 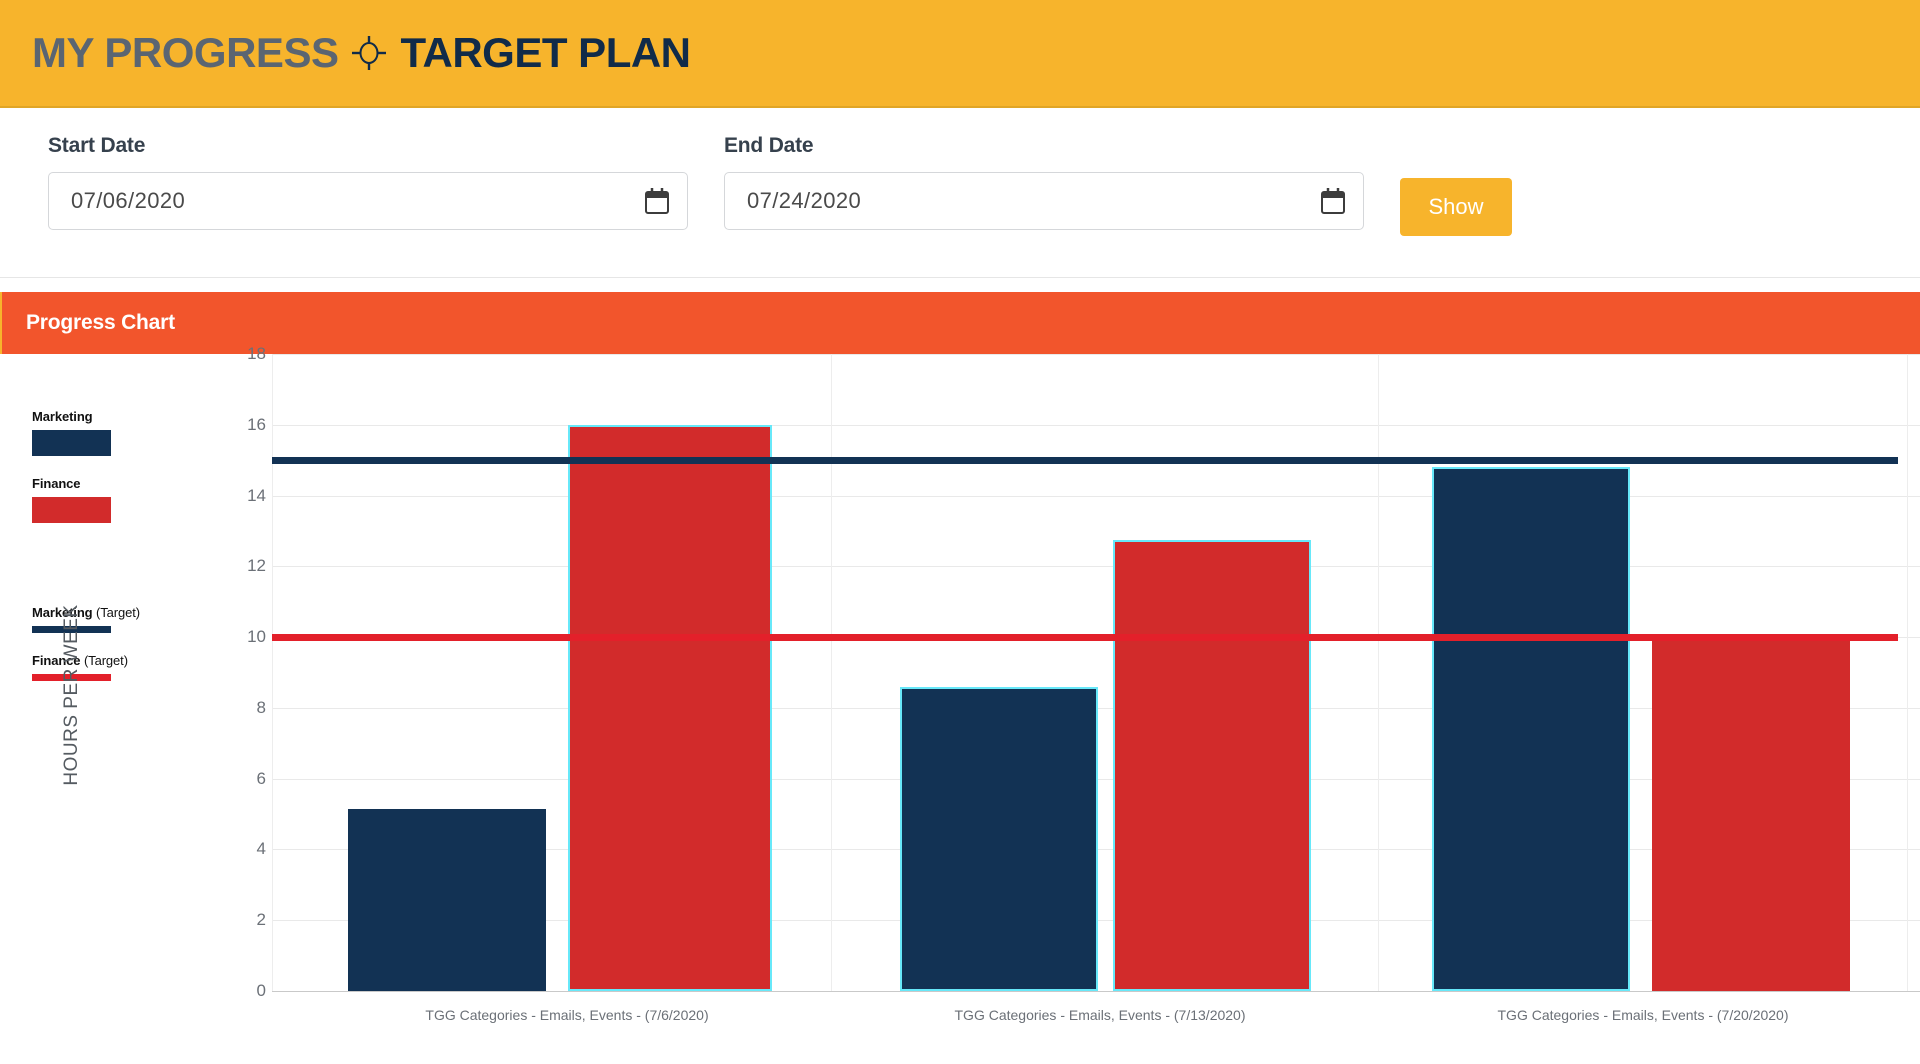 What do you see at coordinates (960, 323) in the screenshot?
I see `progress-chart-panel-header: Progress Chart` at bounding box center [960, 323].